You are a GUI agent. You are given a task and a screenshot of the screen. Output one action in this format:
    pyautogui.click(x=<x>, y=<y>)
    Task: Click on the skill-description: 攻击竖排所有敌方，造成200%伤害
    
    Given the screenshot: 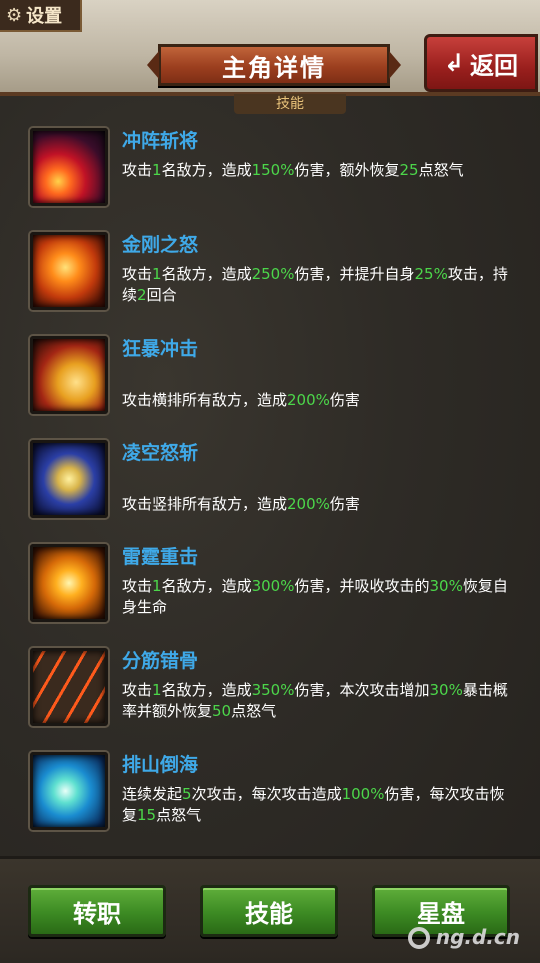 What is the action you would take?
    pyautogui.click(x=318, y=504)
    